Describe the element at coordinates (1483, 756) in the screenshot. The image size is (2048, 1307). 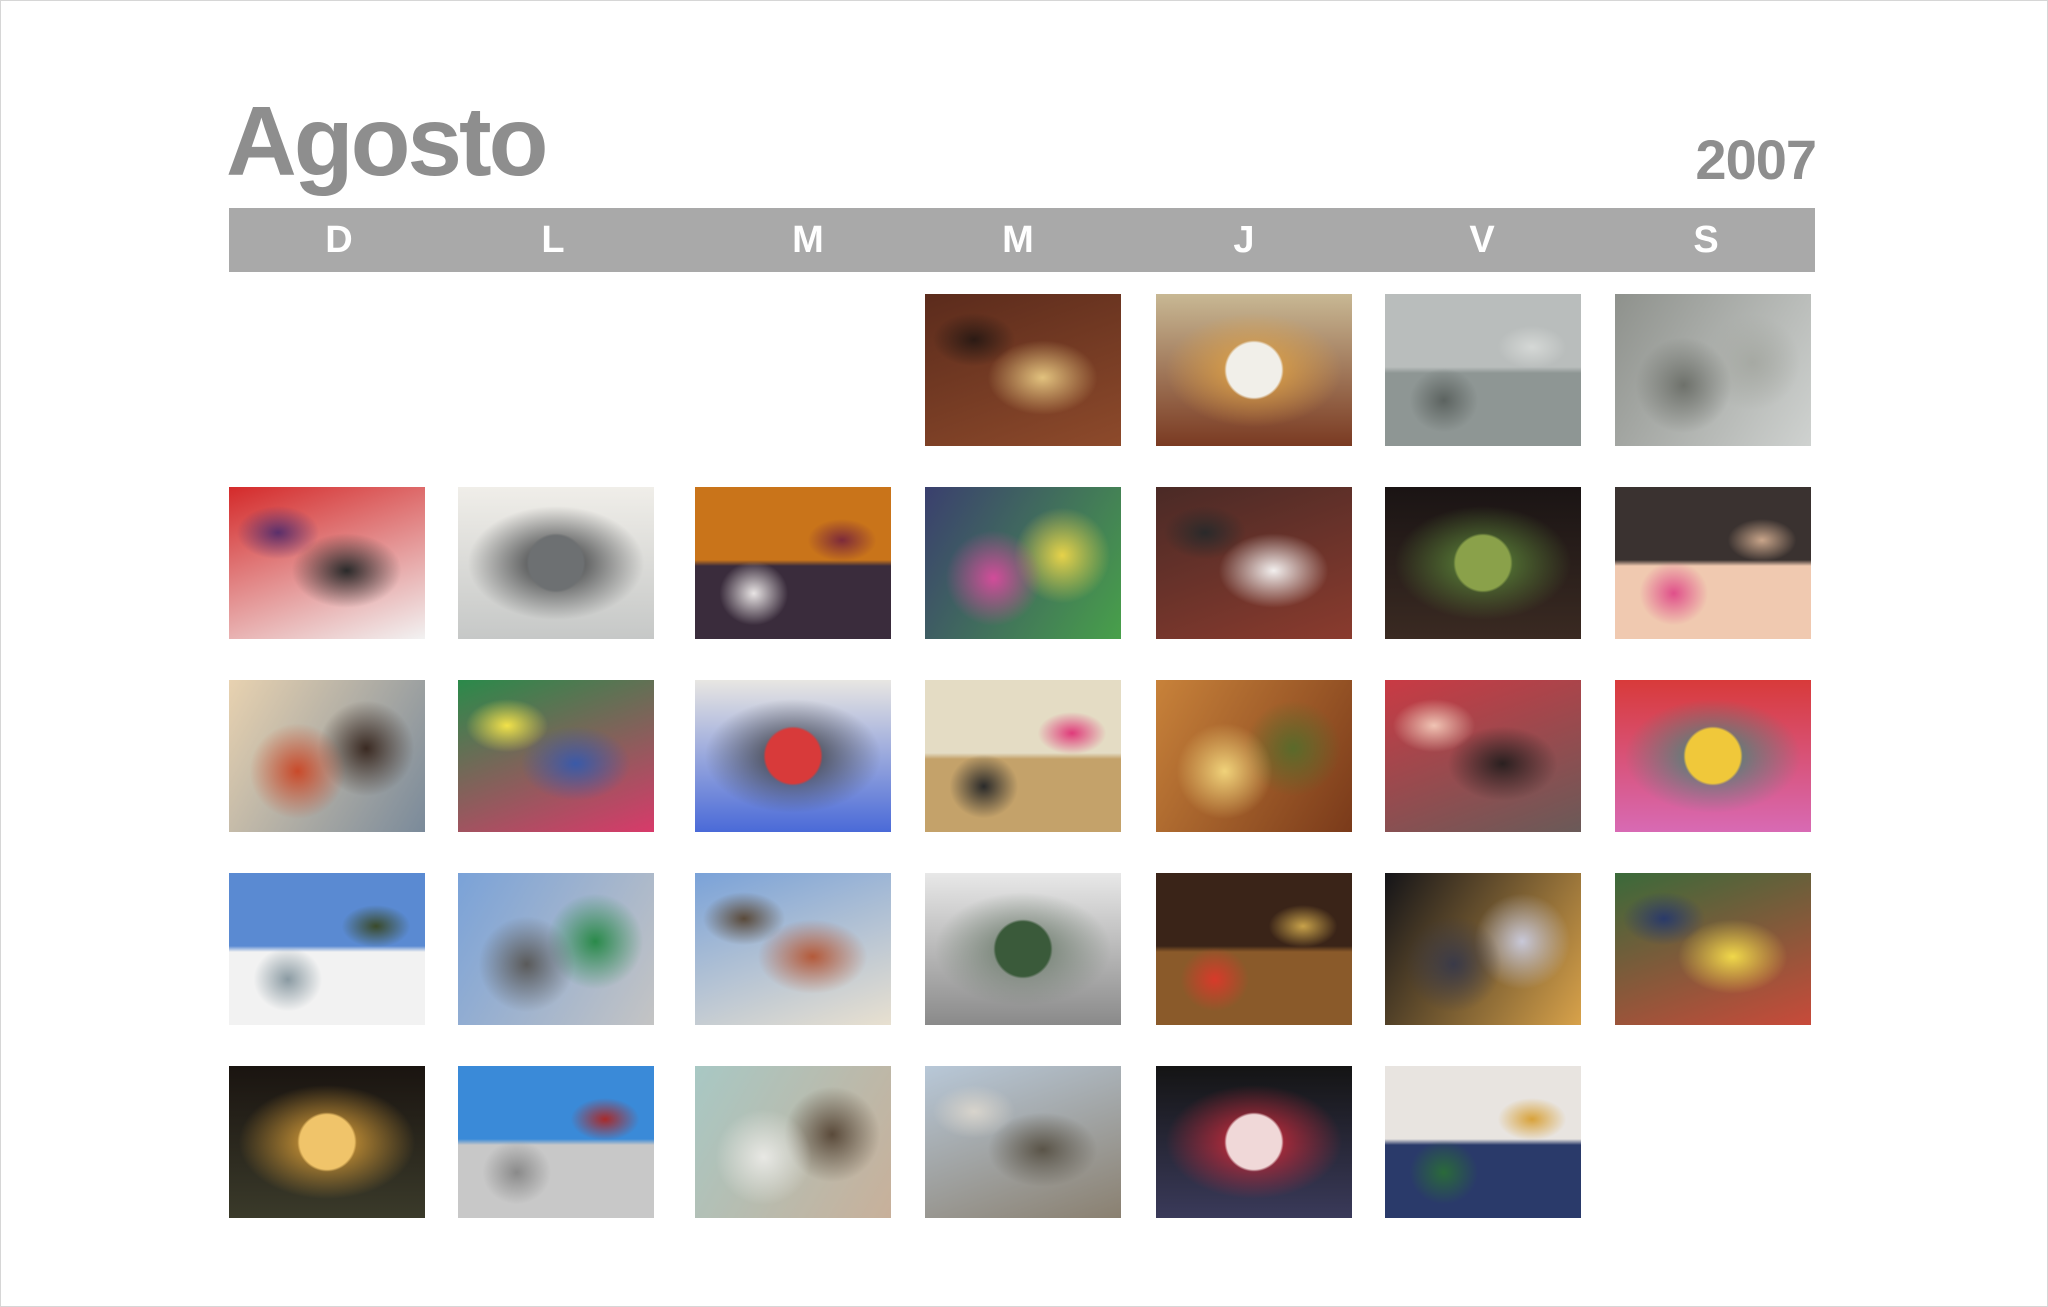
I see `photo-shoes-on-red` at that location.